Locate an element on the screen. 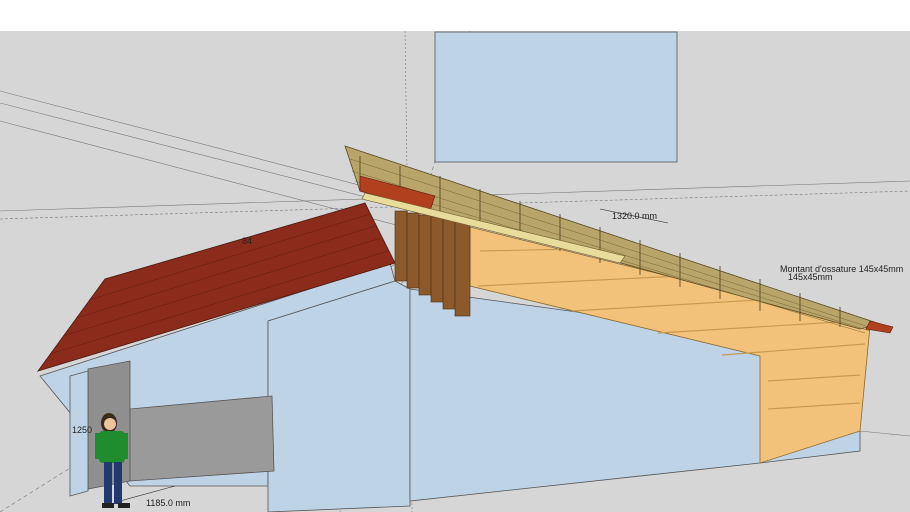 Image resolution: width=910 pixels, height=512 pixels. top-toolbar-area is located at coordinates (455, 15).